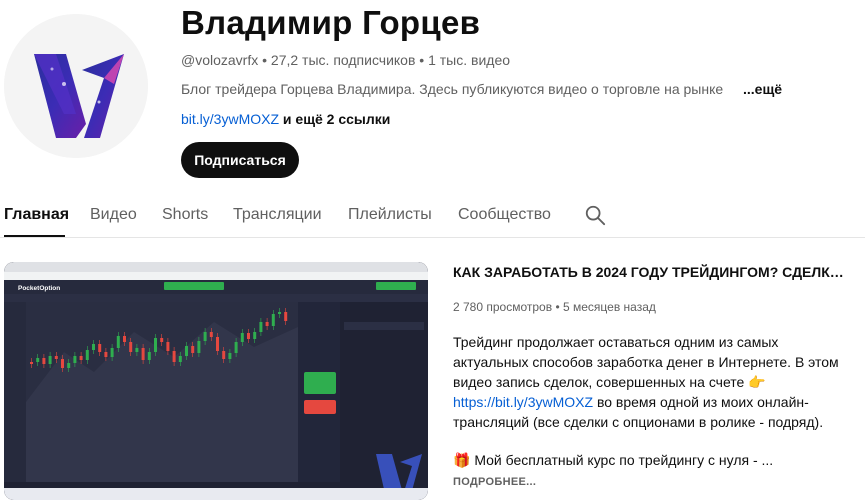 The width and height of the screenshot is (865, 504). I want to click on channel-links: bit.ly/3ywMOXZ и ещё 2 ссылки, so click(285, 119).